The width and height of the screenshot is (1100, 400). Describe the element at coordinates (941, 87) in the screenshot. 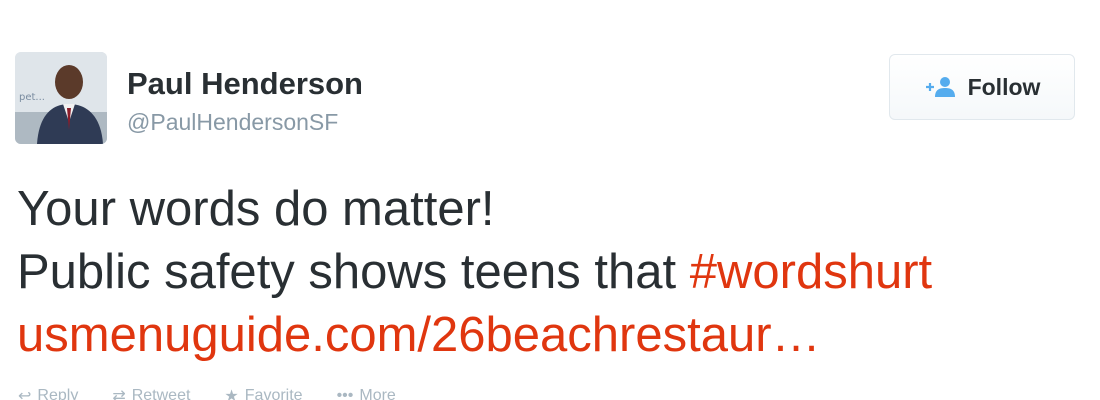

I see `add-person-icon` at that location.